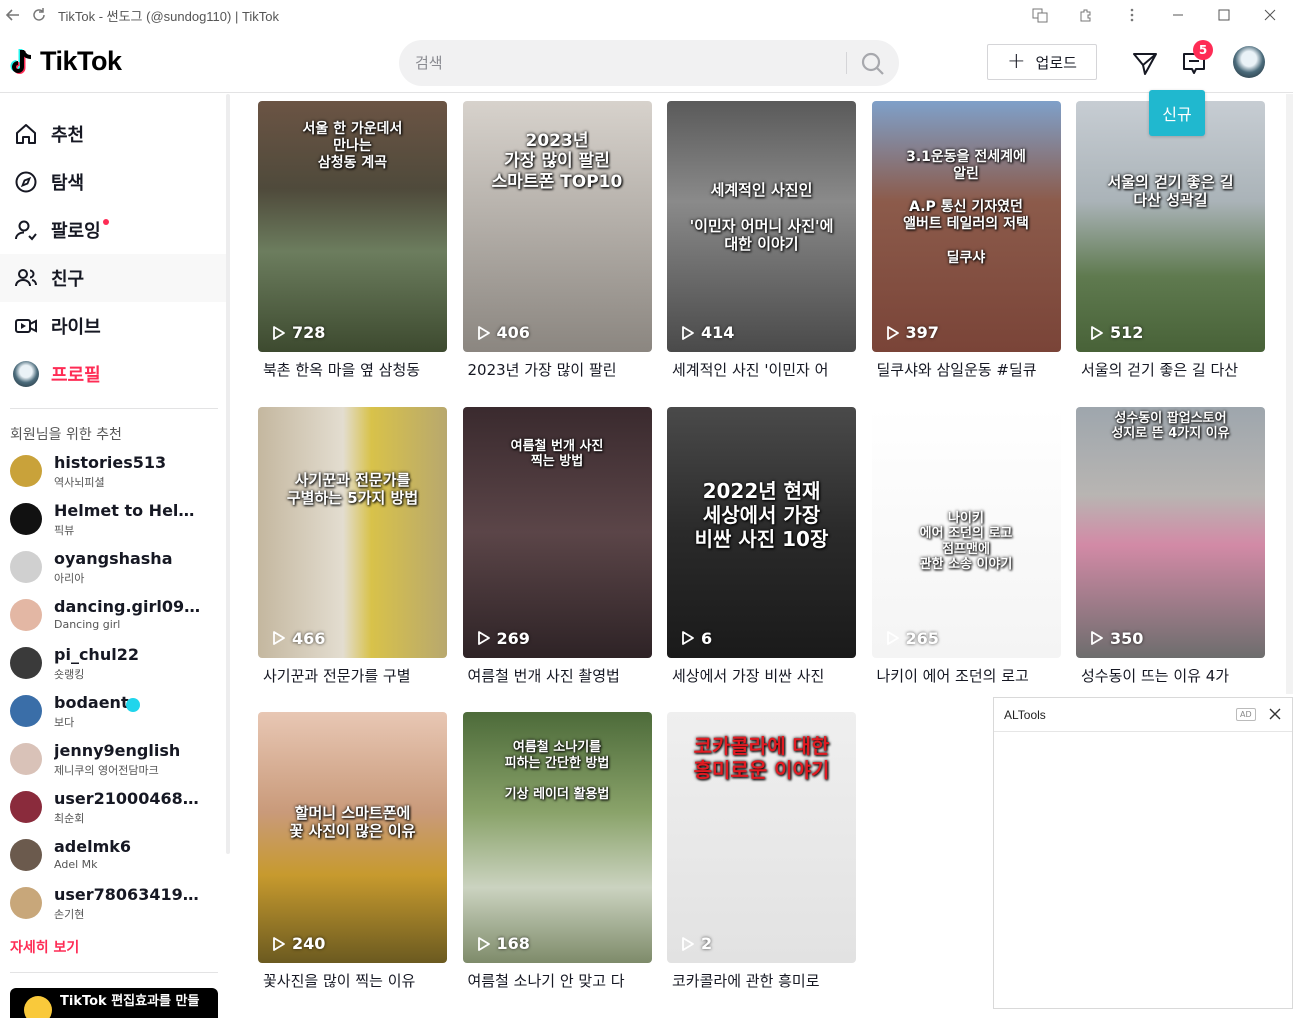 The height and width of the screenshot is (1018, 1293). Describe the element at coordinates (66, 61) in the screenshot. I see `tiktok-logo: TikTok` at that location.